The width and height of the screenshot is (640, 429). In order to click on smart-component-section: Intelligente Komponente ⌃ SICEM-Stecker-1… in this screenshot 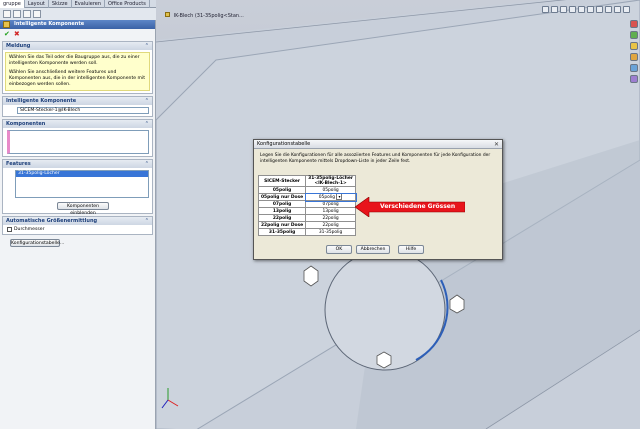, I will do `click(77, 106)`.